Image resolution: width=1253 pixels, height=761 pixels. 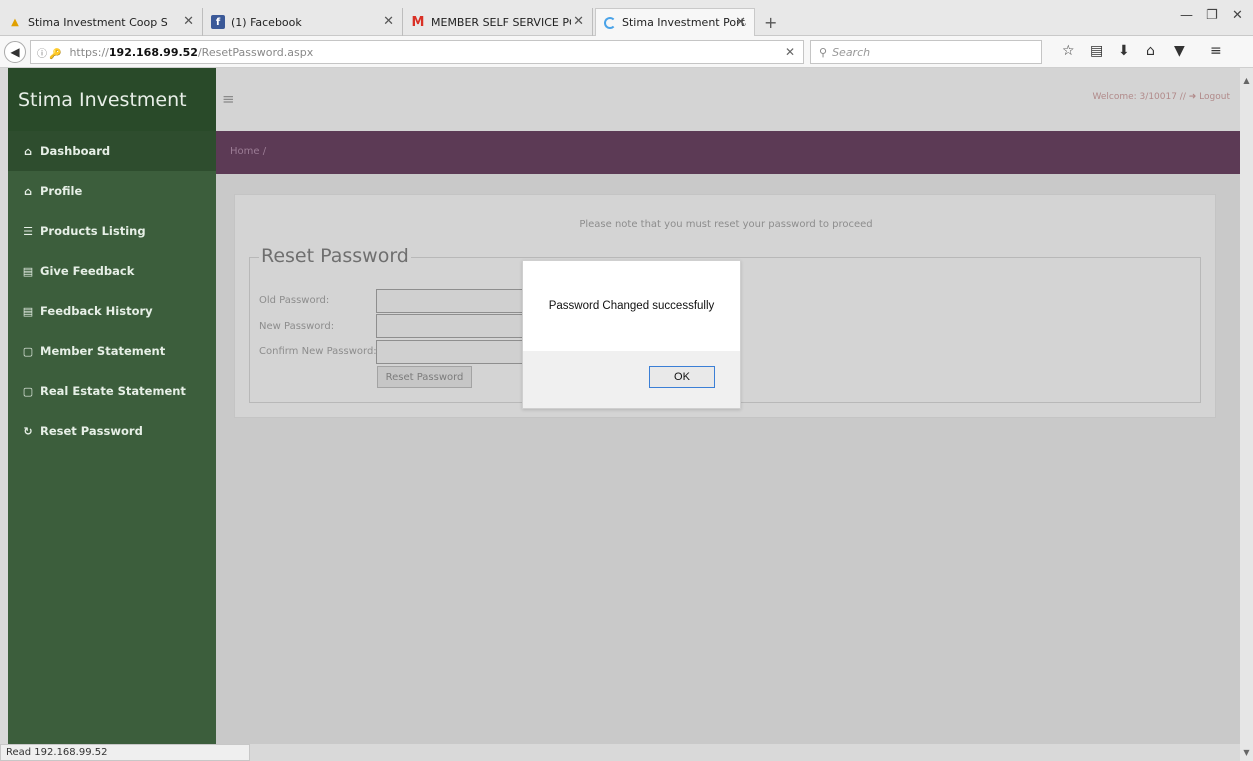 I want to click on old-password-field, so click(x=450, y=301).